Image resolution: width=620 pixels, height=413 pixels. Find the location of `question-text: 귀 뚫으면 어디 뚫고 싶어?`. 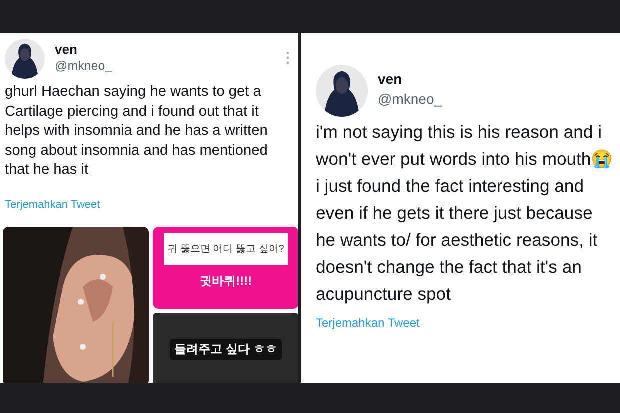

question-text: 귀 뚫으면 어디 뚫고 싶어? is located at coordinates (226, 248).